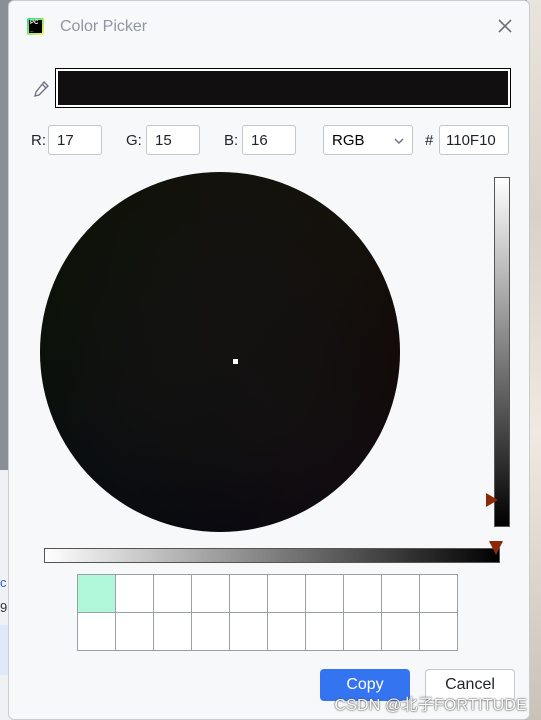 This screenshot has height=720, width=541. What do you see at coordinates (269, 140) in the screenshot?
I see `b-input: 16` at bounding box center [269, 140].